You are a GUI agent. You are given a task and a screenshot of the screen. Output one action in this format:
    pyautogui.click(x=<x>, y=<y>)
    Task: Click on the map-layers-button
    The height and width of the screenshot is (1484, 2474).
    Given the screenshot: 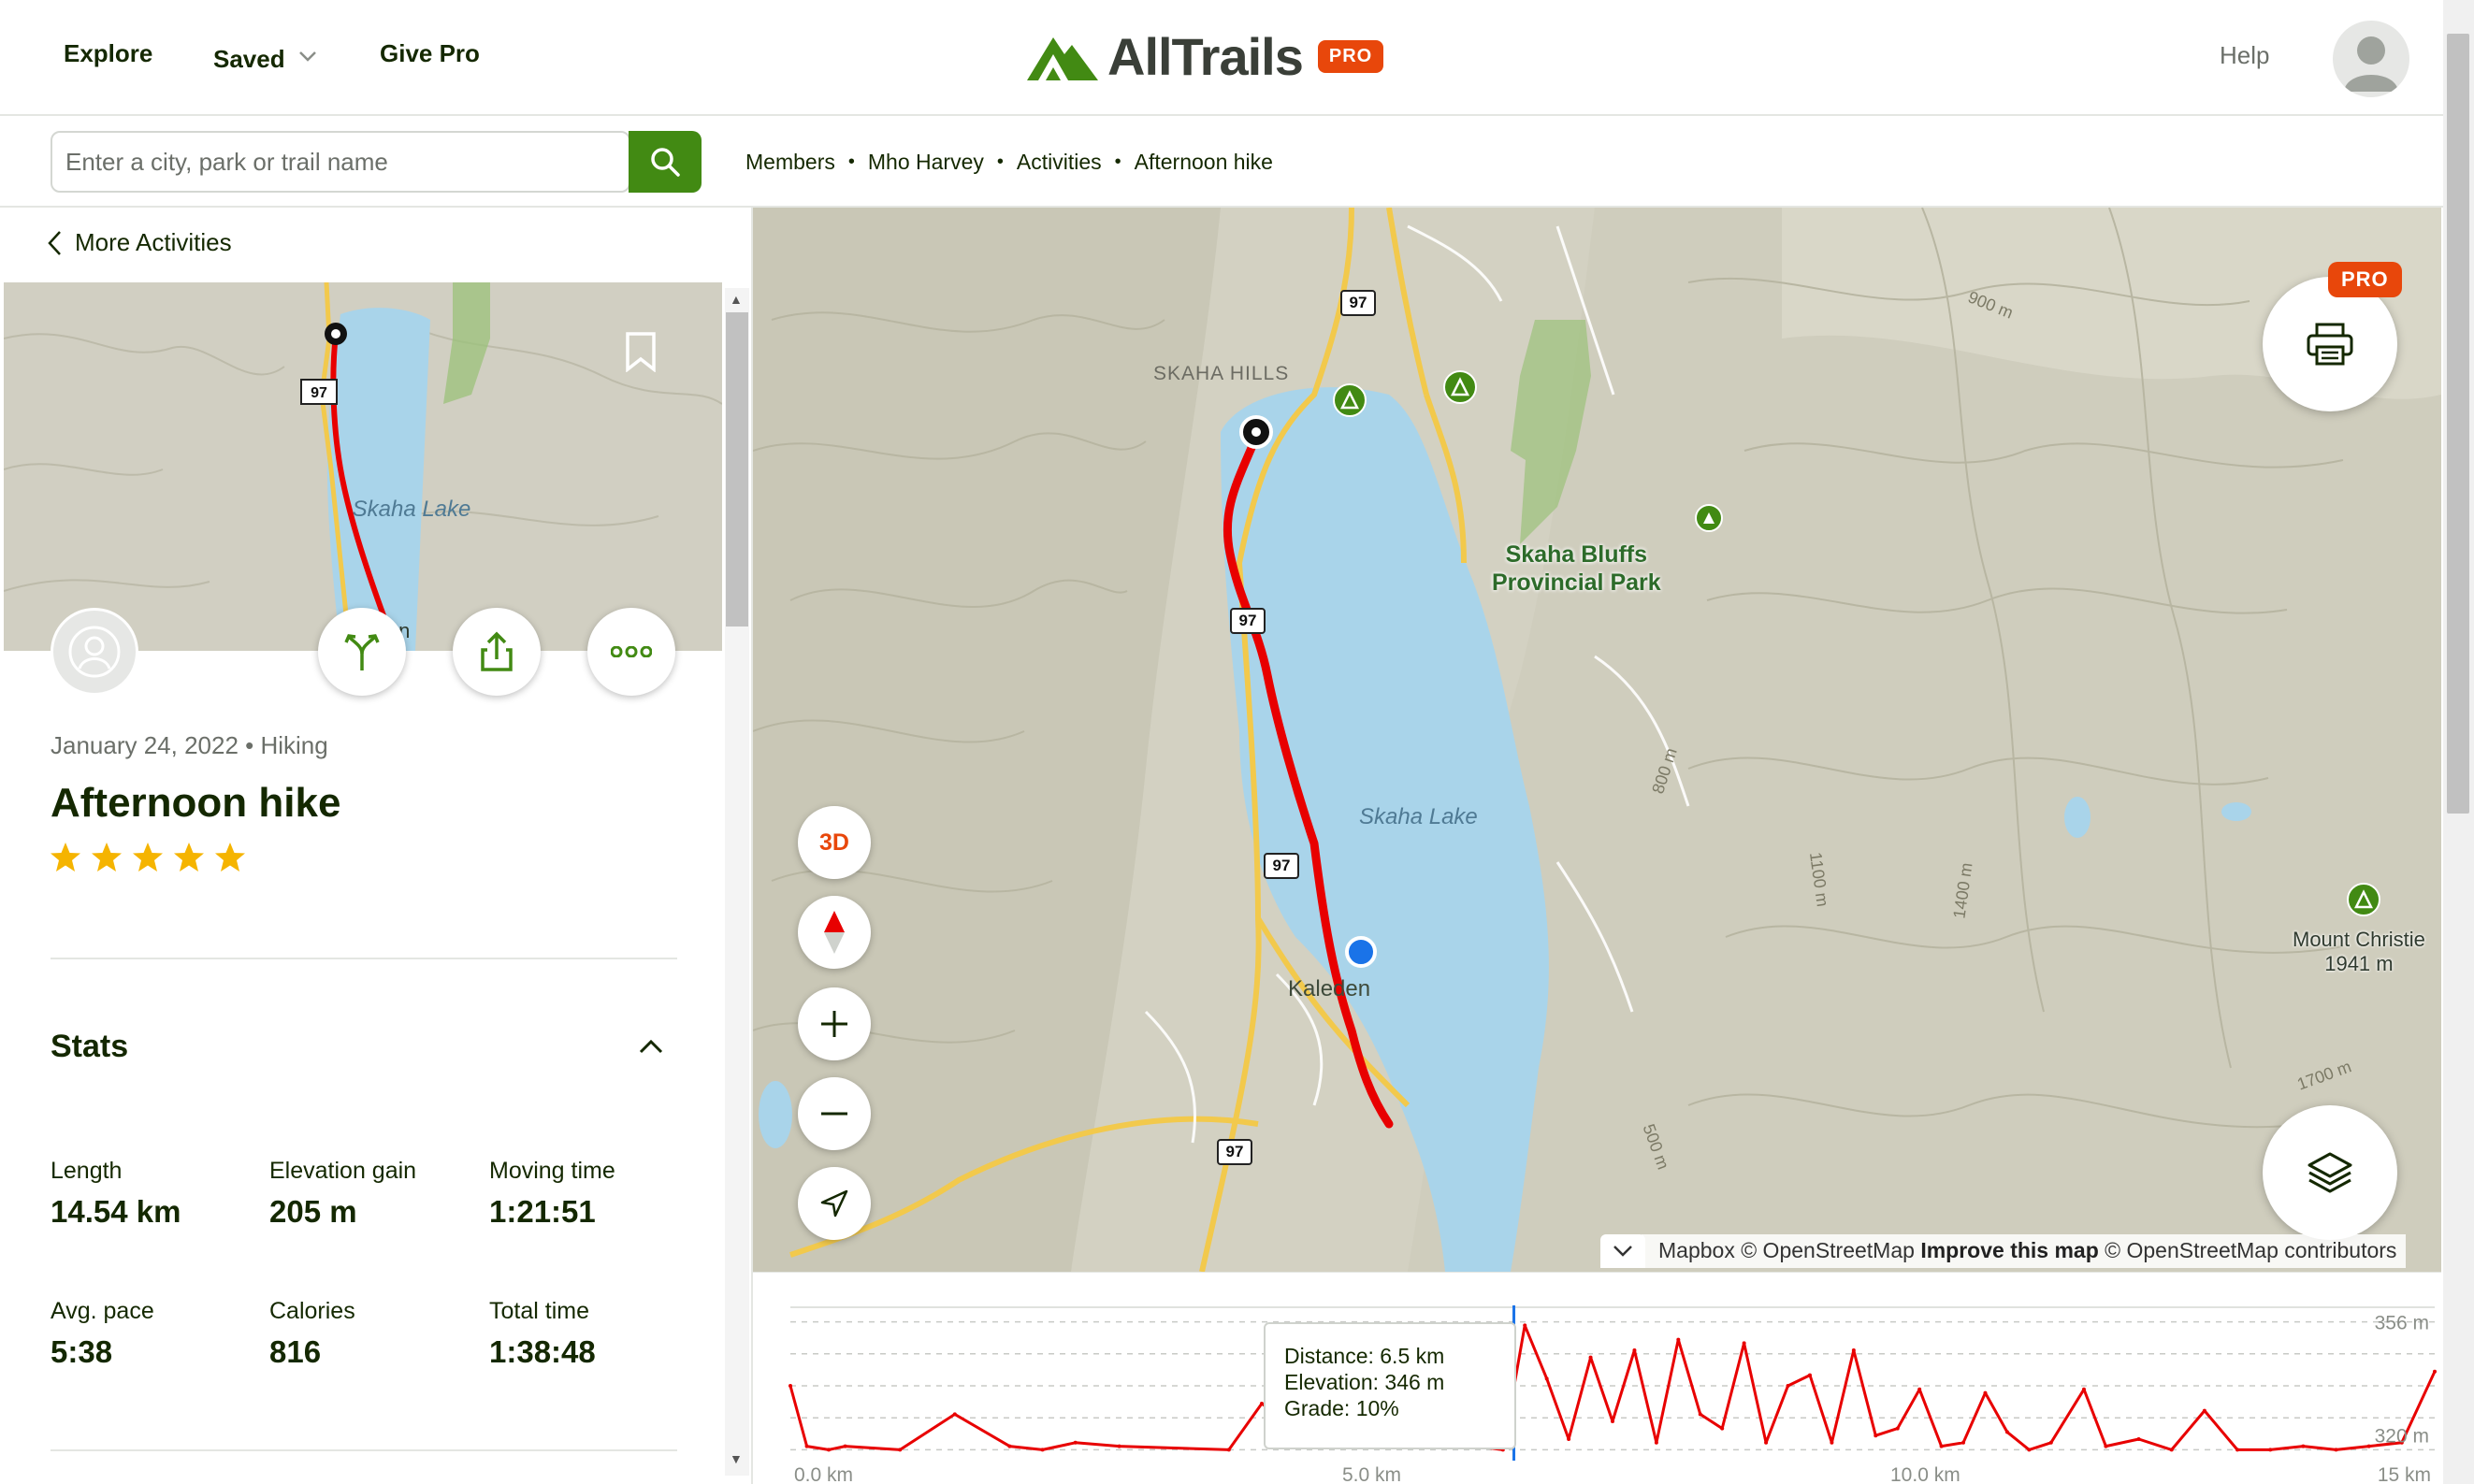 What is the action you would take?
    pyautogui.click(x=2330, y=1172)
    